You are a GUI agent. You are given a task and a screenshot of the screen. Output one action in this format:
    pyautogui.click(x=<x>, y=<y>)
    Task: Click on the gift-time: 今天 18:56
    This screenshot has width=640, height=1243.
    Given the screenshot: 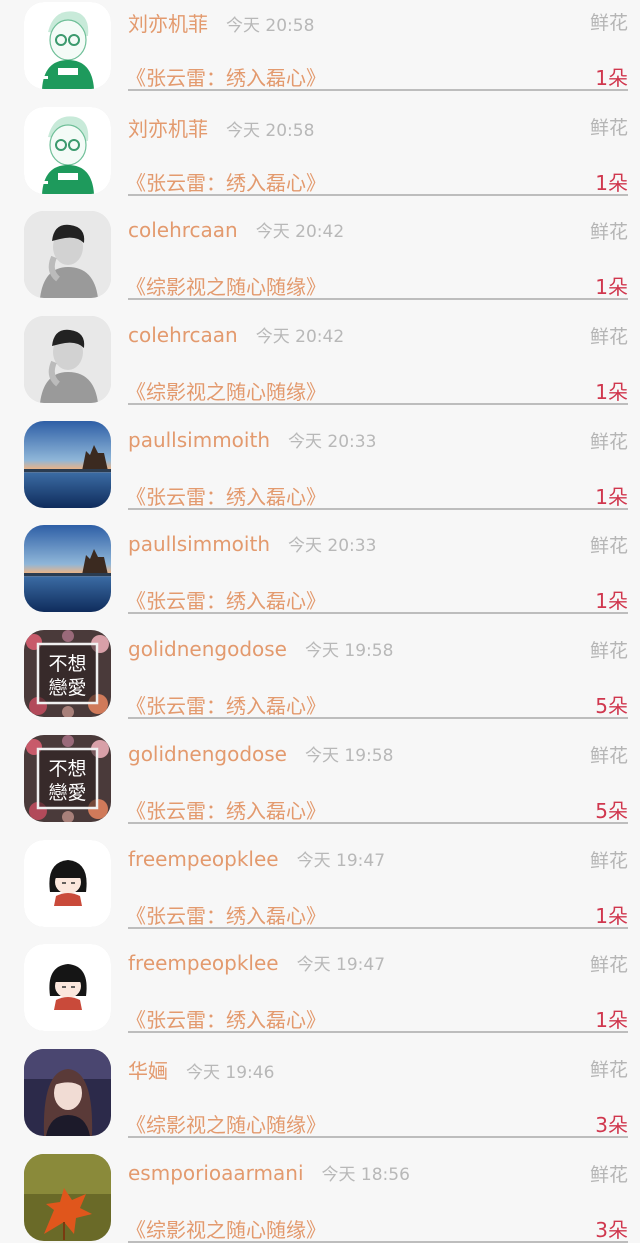 What is the action you would take?
    pyautogui.click(x=365, y=1174)
    